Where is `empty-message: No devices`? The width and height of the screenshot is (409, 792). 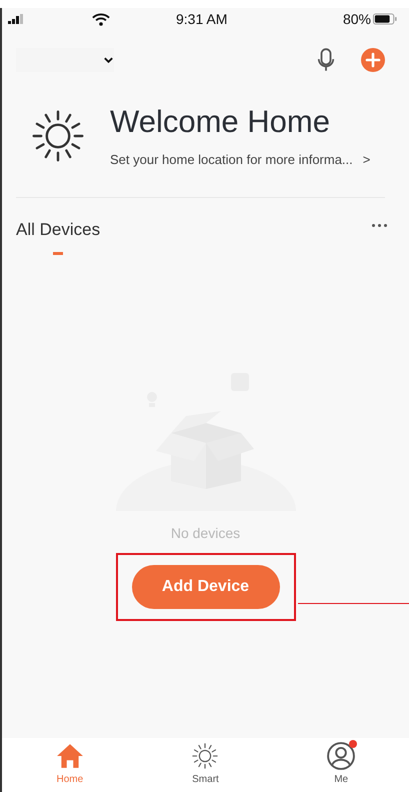 empty-message: No devices is located at coordinates (205, 533).